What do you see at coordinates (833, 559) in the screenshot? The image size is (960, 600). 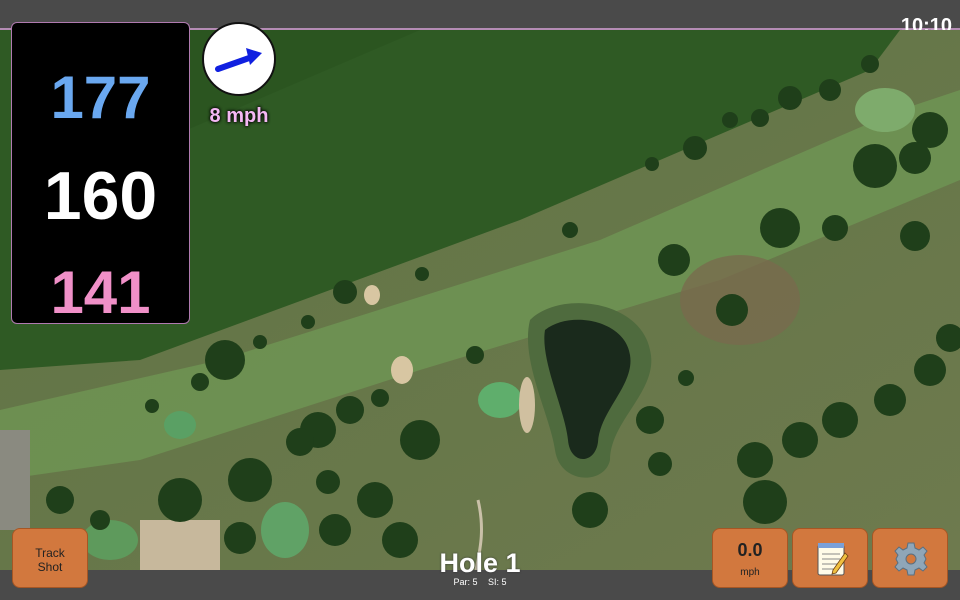 I see `notepad-icon` at bounding box center [833, 559].